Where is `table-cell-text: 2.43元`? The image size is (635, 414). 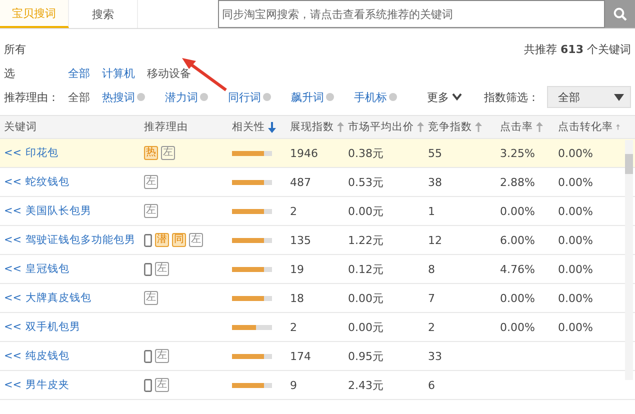 table-cell-text: 2.43元 is located at coordinates (365, 385).